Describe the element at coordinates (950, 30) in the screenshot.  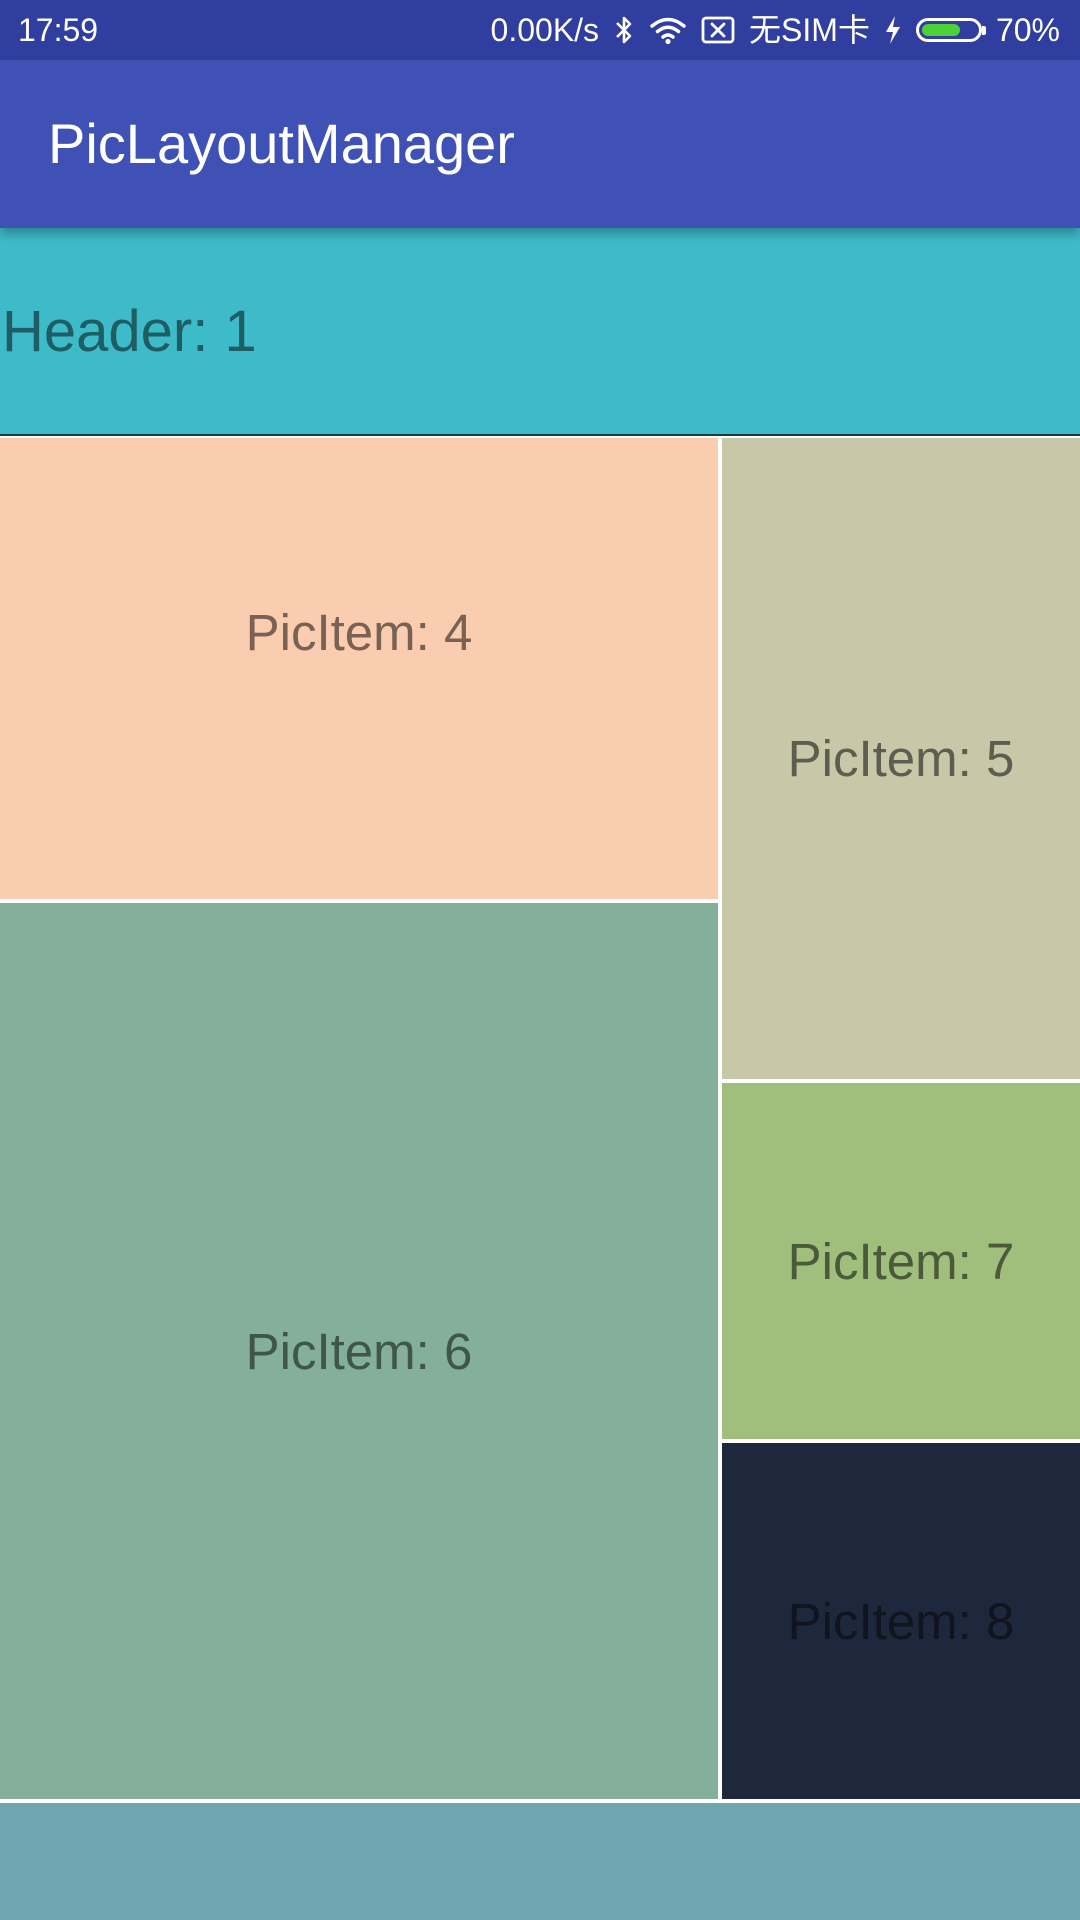
I see `battery-icon` at that location.